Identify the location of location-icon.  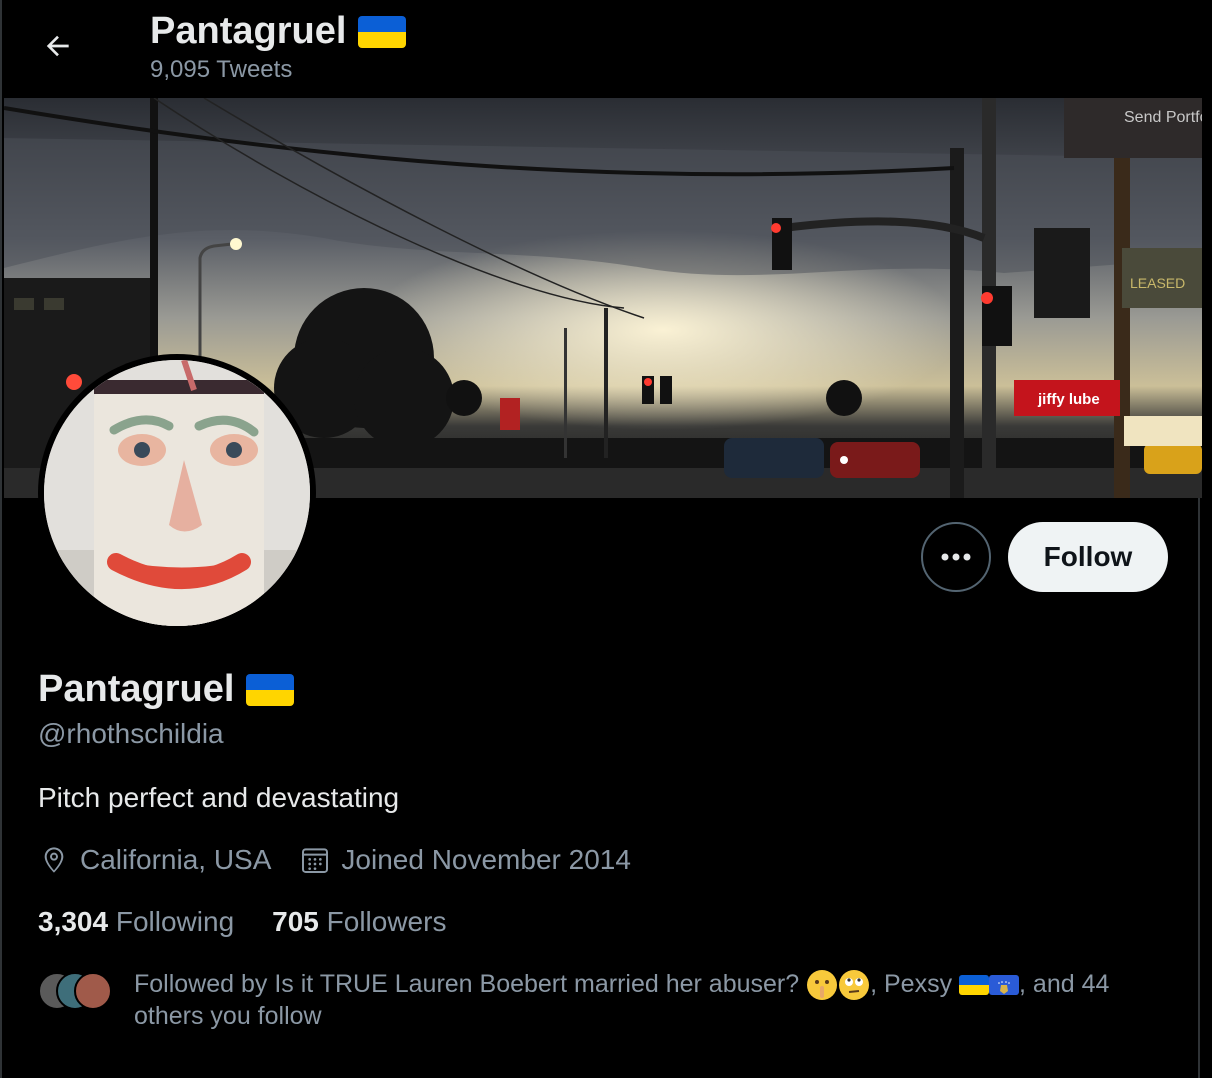
(54, 860).